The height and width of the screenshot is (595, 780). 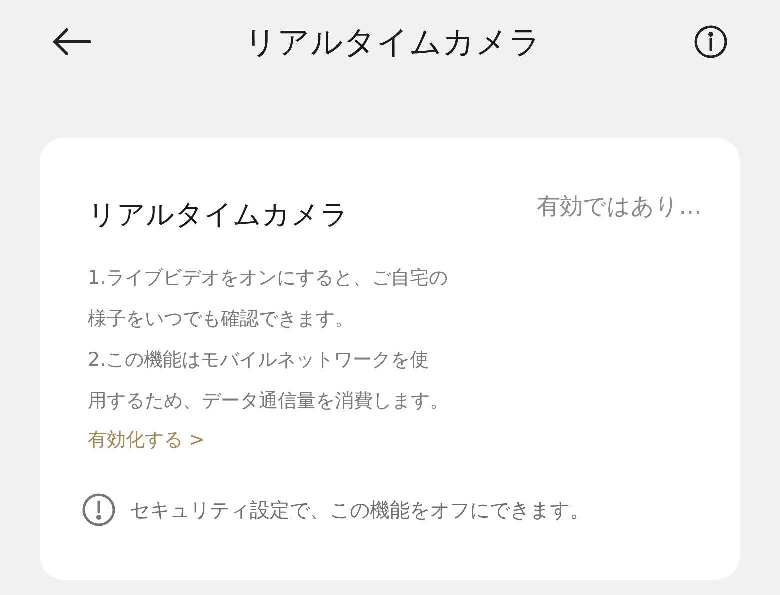 I want to click on description-text: 1.ライブビデオをオンにすると、ご自宅の, so click(x=269, y=278).